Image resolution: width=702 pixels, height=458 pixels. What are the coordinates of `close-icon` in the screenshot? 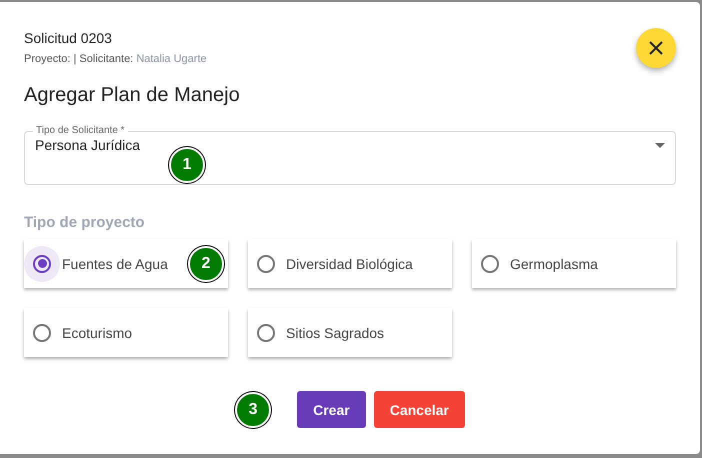 It's located at (656, 48).